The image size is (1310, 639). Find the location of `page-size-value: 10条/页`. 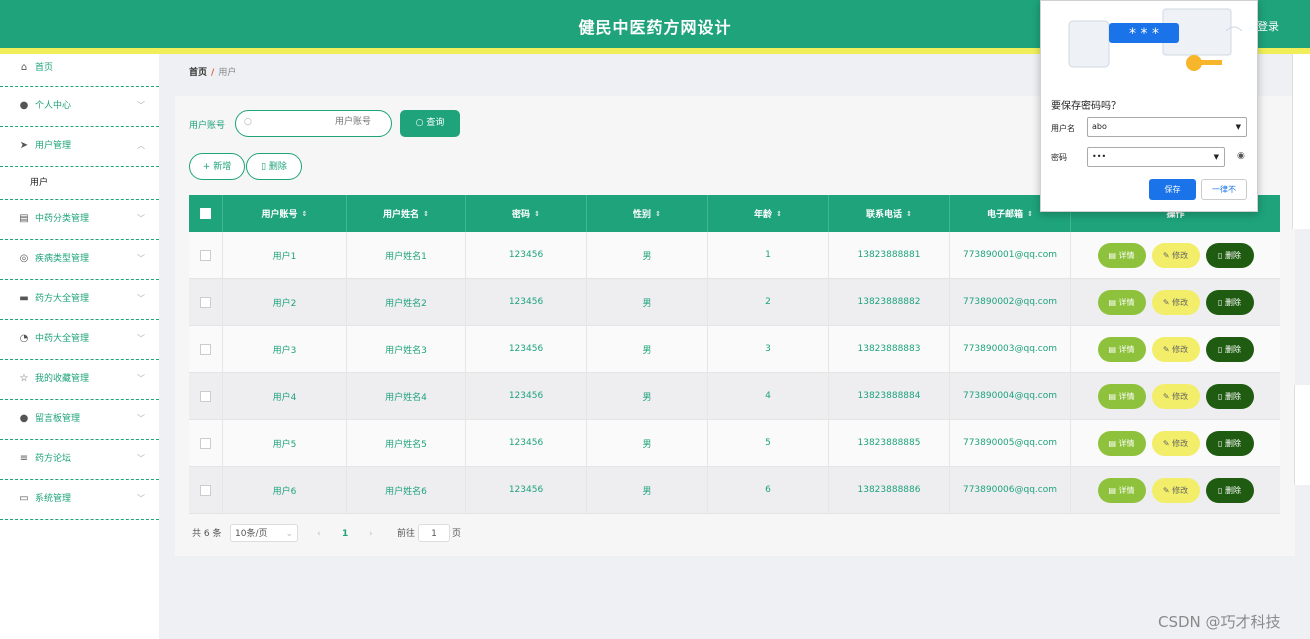

page-size-value: 10条/页 is located at coordinates (251, 534).